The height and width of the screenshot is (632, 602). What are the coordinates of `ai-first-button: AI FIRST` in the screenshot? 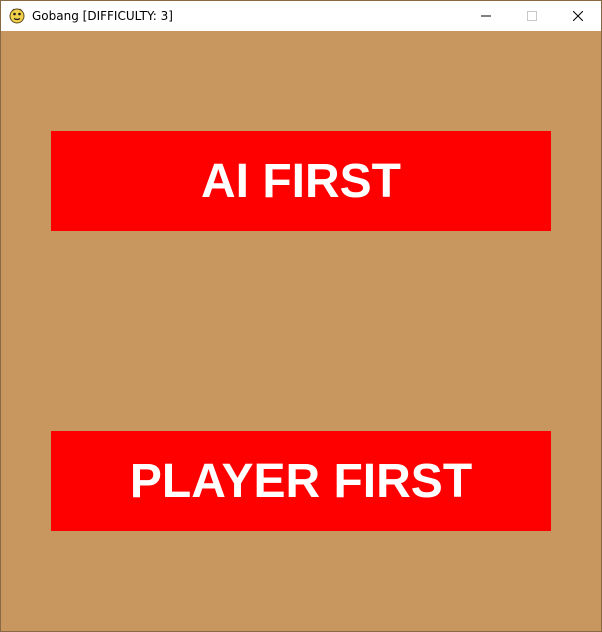 It's located at (301, 181).